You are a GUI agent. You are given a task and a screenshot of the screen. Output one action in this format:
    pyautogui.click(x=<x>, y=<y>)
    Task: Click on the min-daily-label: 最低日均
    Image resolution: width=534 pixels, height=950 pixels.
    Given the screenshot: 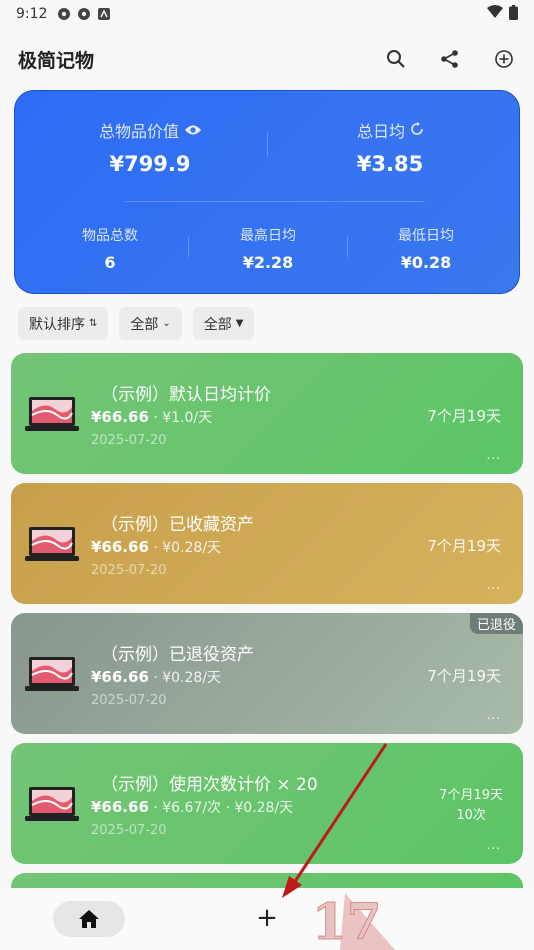 What is the action you would take?
    pyautogui.click(x=426, y=236)
    